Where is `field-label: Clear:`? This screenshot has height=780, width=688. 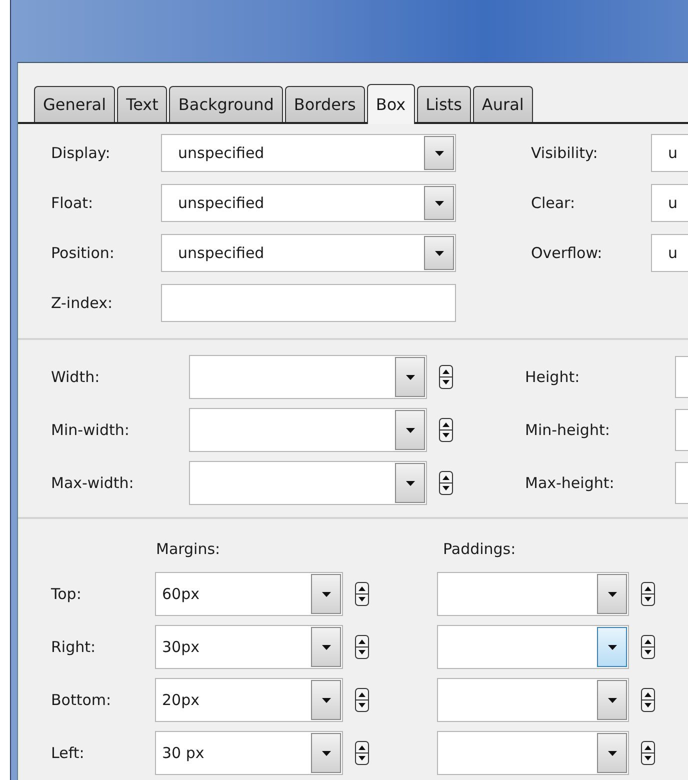
field-label: Clear: is located at coordinates (553, 203).